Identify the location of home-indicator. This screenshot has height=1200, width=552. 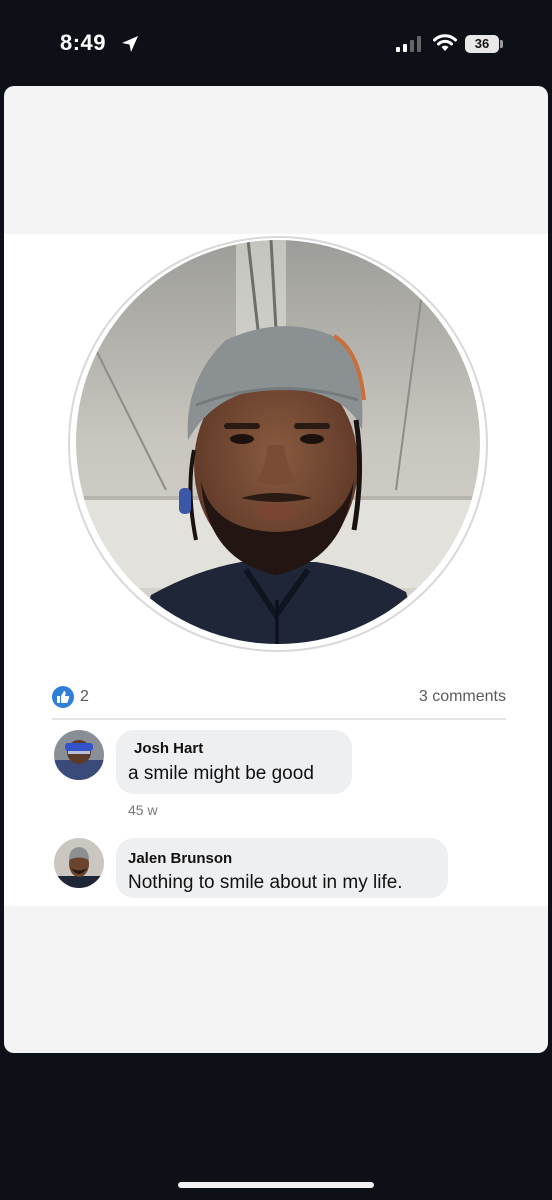
(276, 1185).